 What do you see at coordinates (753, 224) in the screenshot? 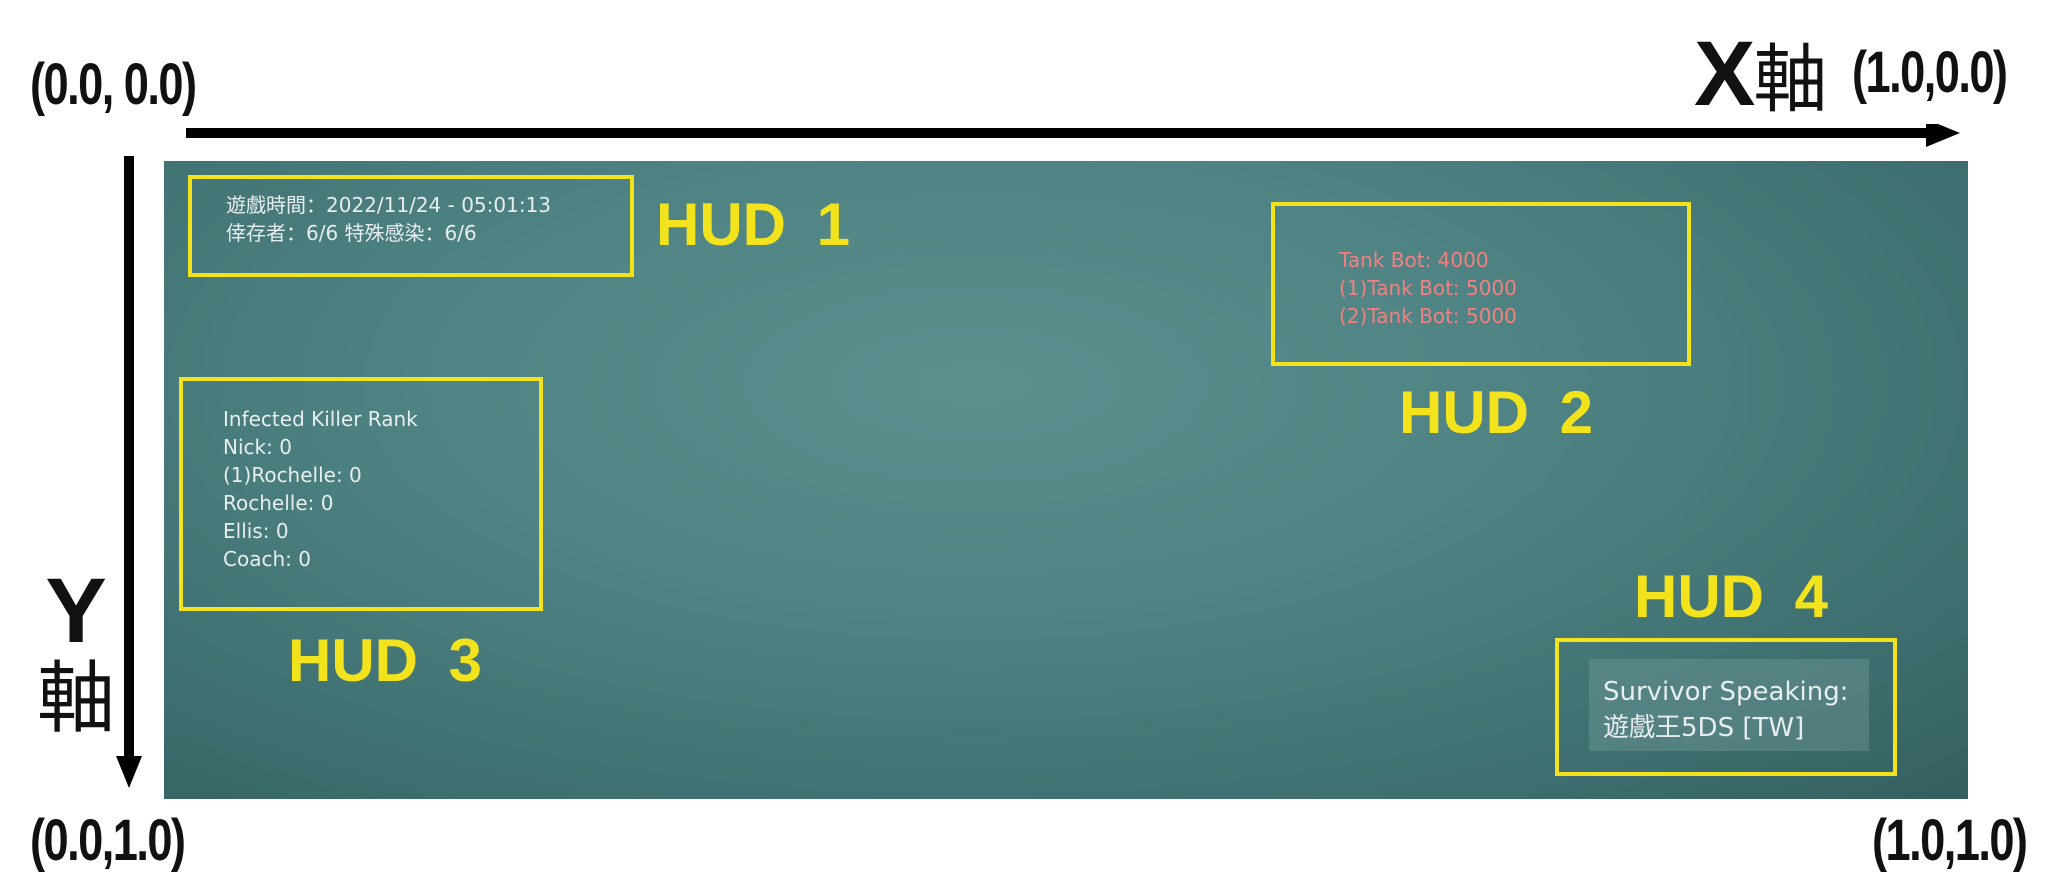
I see `hud1-label: HUD 1` at bounding box center [753, 224].